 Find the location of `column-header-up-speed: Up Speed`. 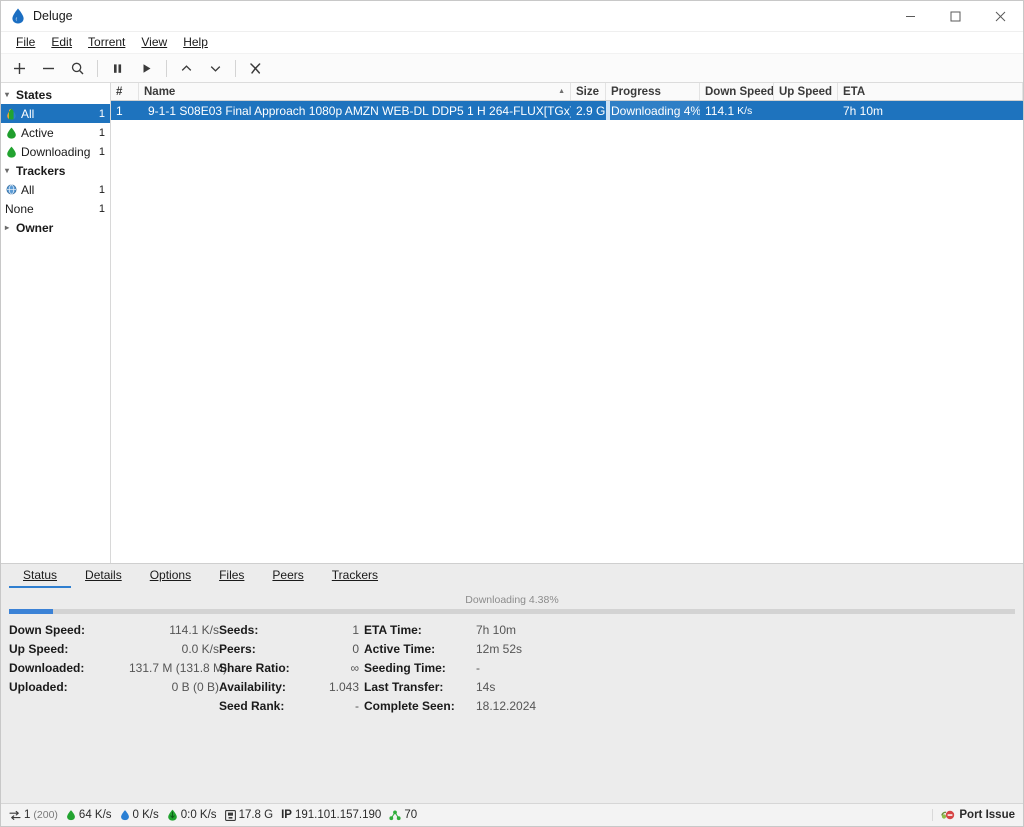

column-header-up-speed: Up Speed is located at coordinates (806, 91).